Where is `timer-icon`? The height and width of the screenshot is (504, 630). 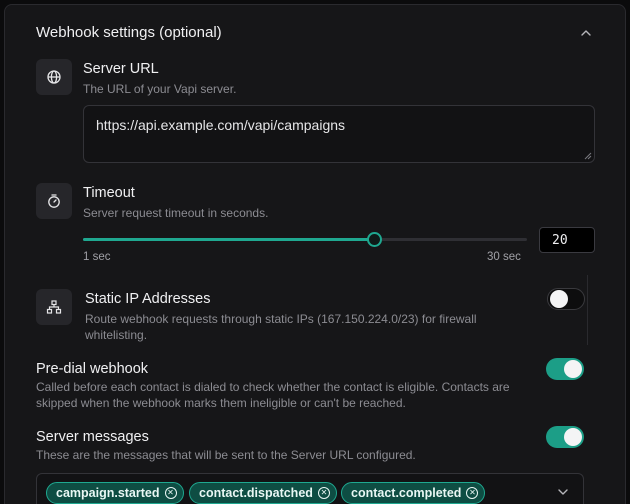 timer-icon is located at coordinates (54, 201).